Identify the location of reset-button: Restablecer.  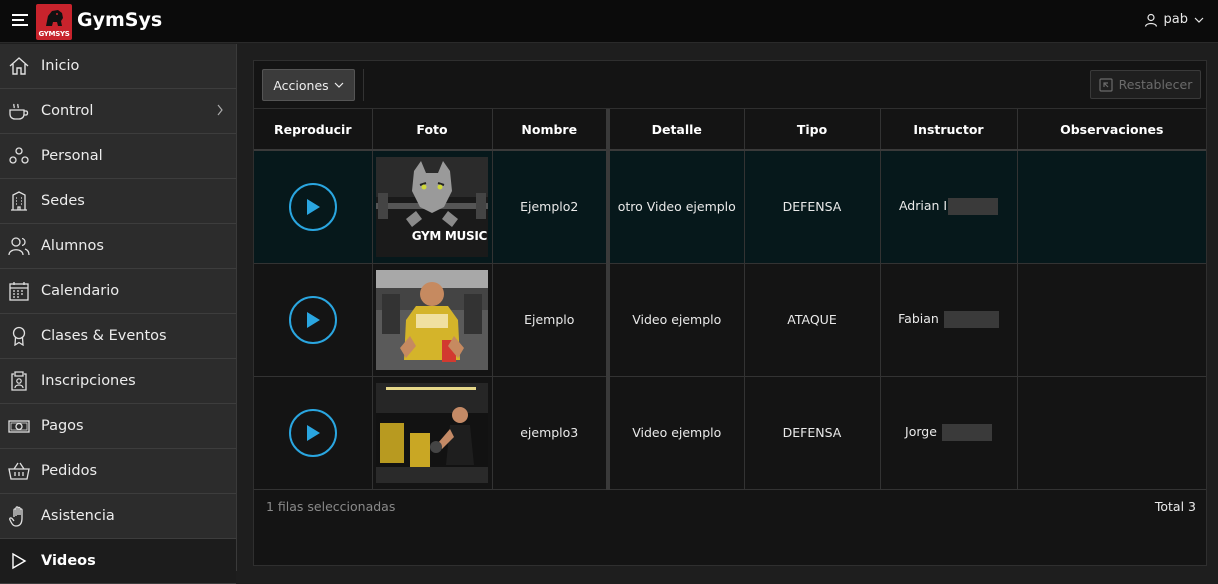
(1145, 84).